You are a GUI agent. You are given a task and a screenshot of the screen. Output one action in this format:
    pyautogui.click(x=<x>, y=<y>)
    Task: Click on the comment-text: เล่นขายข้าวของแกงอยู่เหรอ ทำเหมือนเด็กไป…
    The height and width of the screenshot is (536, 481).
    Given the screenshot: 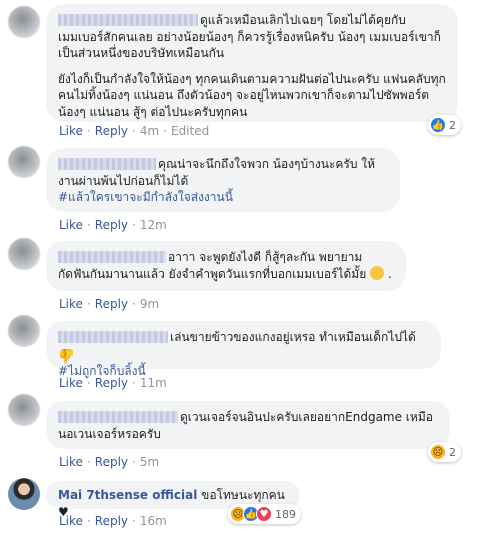 What is the action you would take?
    pyautogui.click(x=293, y=337)
    